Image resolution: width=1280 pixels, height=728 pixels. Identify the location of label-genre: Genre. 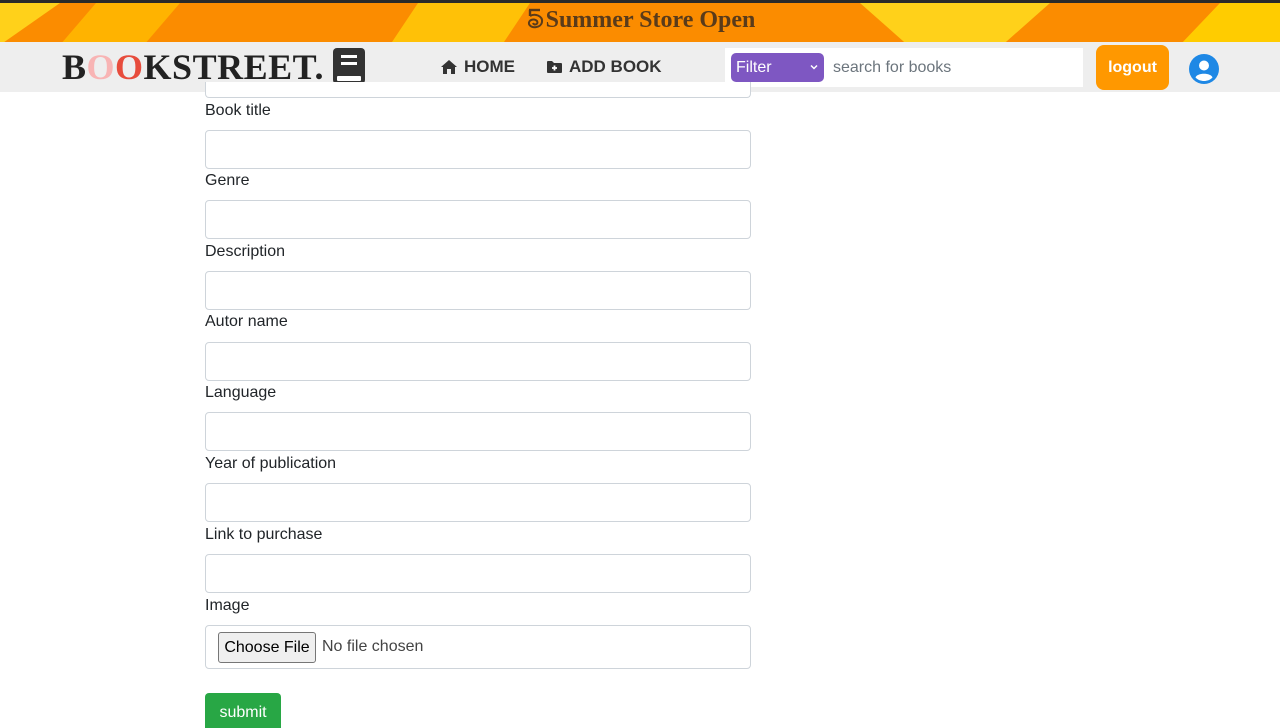
(227, 180).